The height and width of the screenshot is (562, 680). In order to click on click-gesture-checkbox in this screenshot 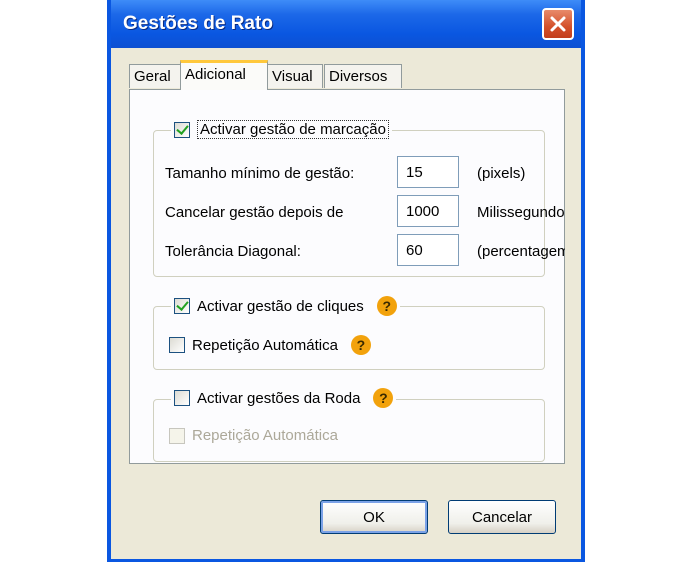, I will do `click(182, 306)`.